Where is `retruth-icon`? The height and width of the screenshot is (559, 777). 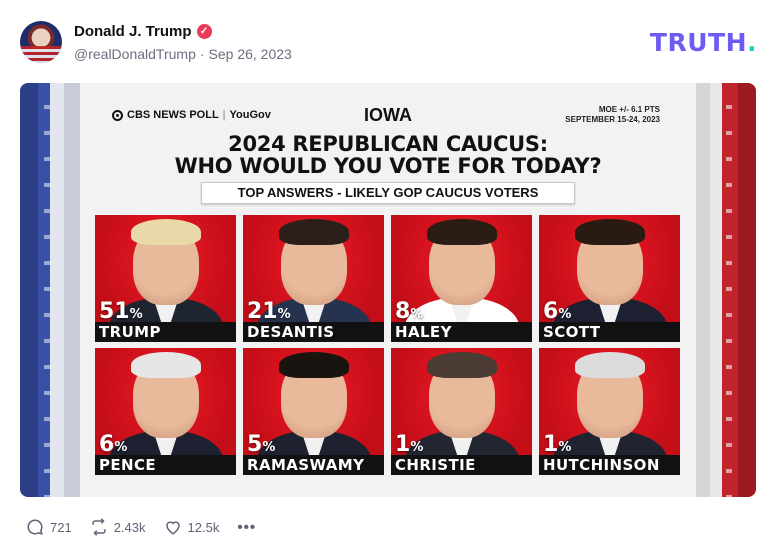 retruth-icon is located at coordinates (98, 527).